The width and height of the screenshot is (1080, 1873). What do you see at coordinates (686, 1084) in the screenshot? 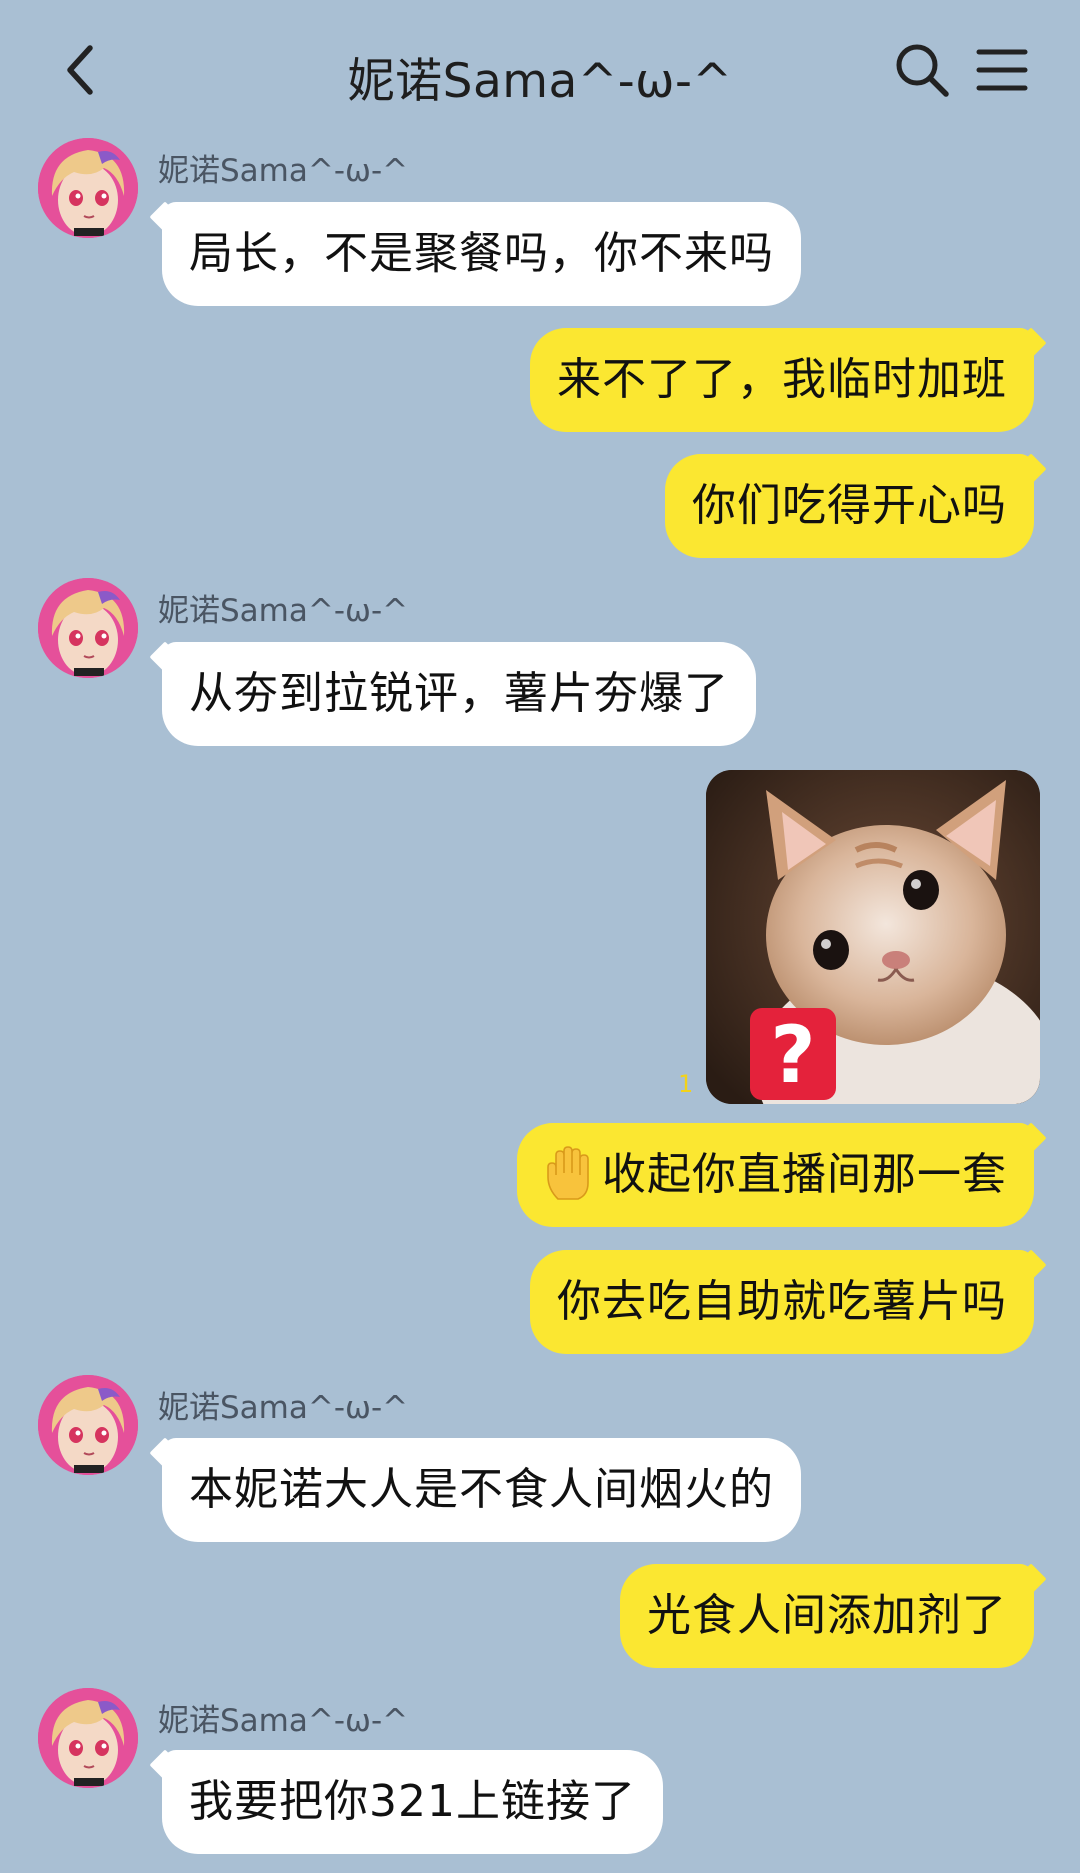
I see `read-count: 1` at bounding box center [686, 1084].